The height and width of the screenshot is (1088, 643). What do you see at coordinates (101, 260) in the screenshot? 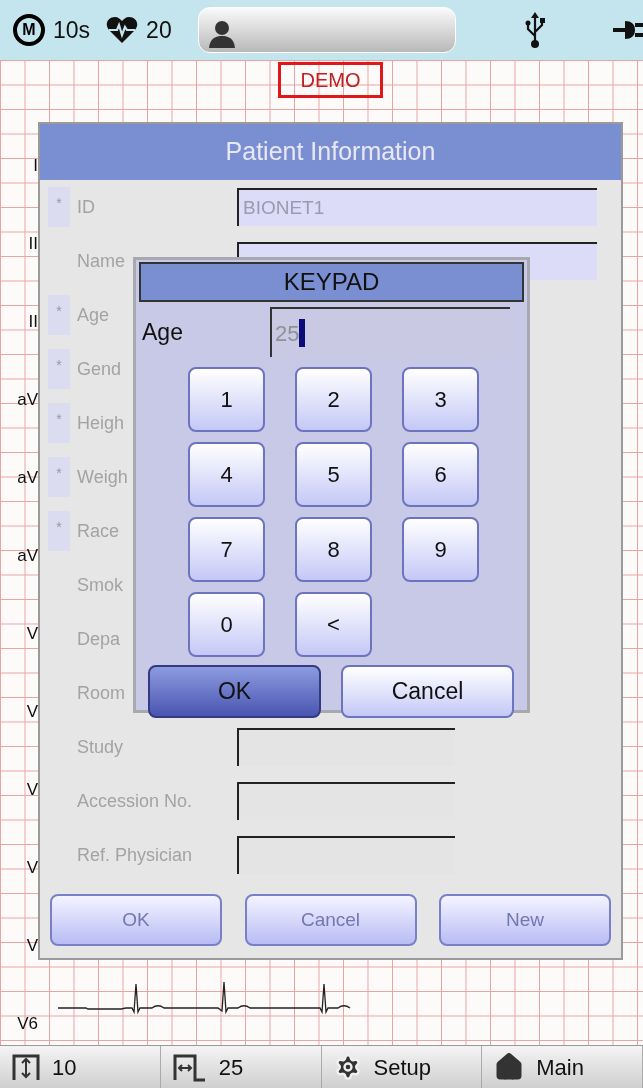
I see `field-label: Name` at bounding box center [101, 260].